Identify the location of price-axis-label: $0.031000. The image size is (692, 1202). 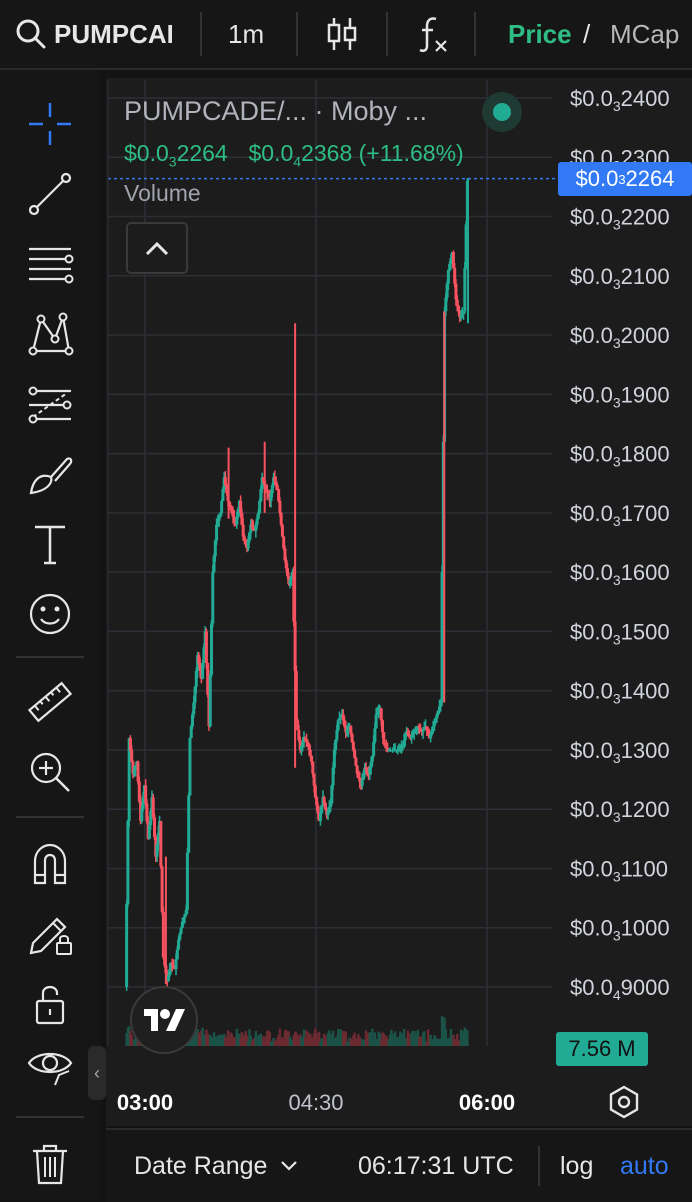
(620, 930).